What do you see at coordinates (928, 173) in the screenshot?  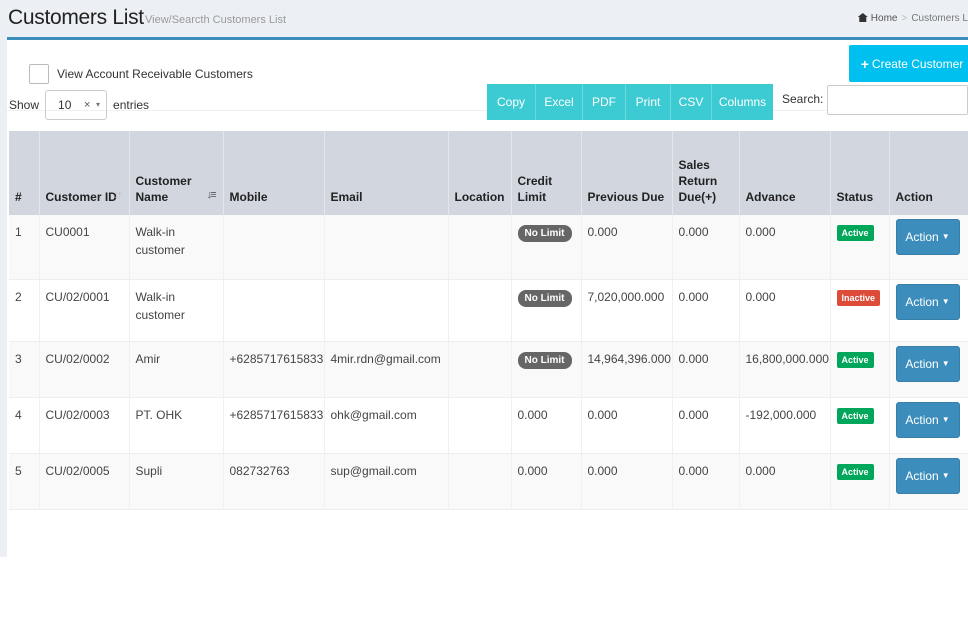 I see `column-header: Action` at bounding box center [928, 173].